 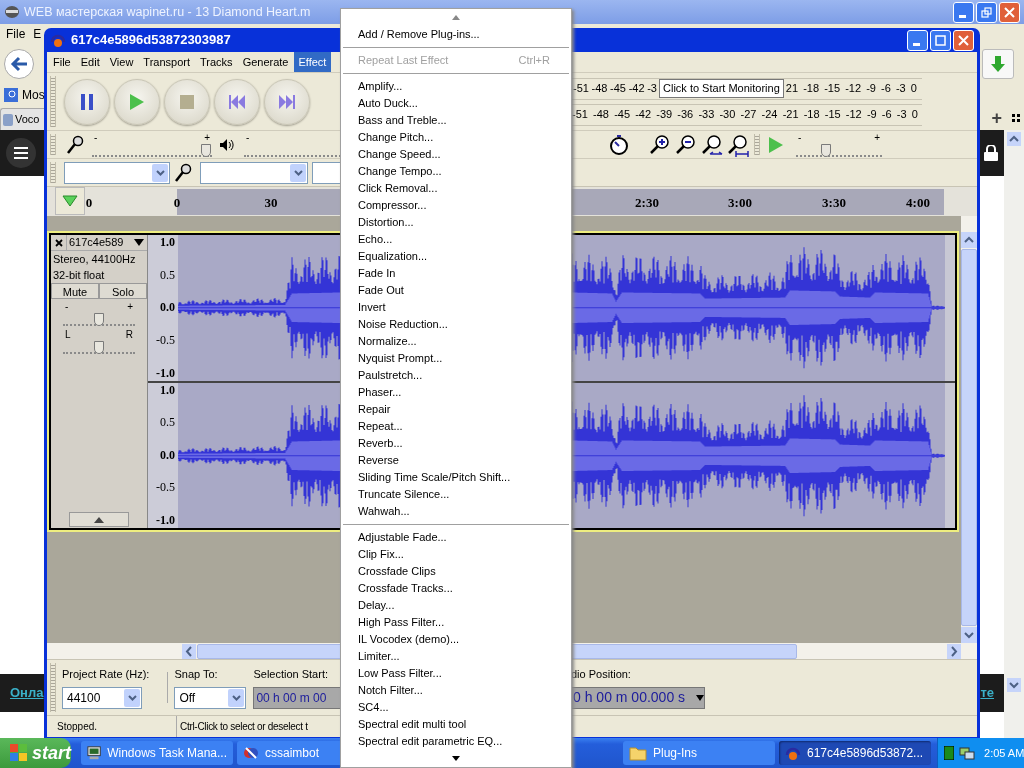 I want to click on track-info: 32-bit float, so click(x=79, y=275).